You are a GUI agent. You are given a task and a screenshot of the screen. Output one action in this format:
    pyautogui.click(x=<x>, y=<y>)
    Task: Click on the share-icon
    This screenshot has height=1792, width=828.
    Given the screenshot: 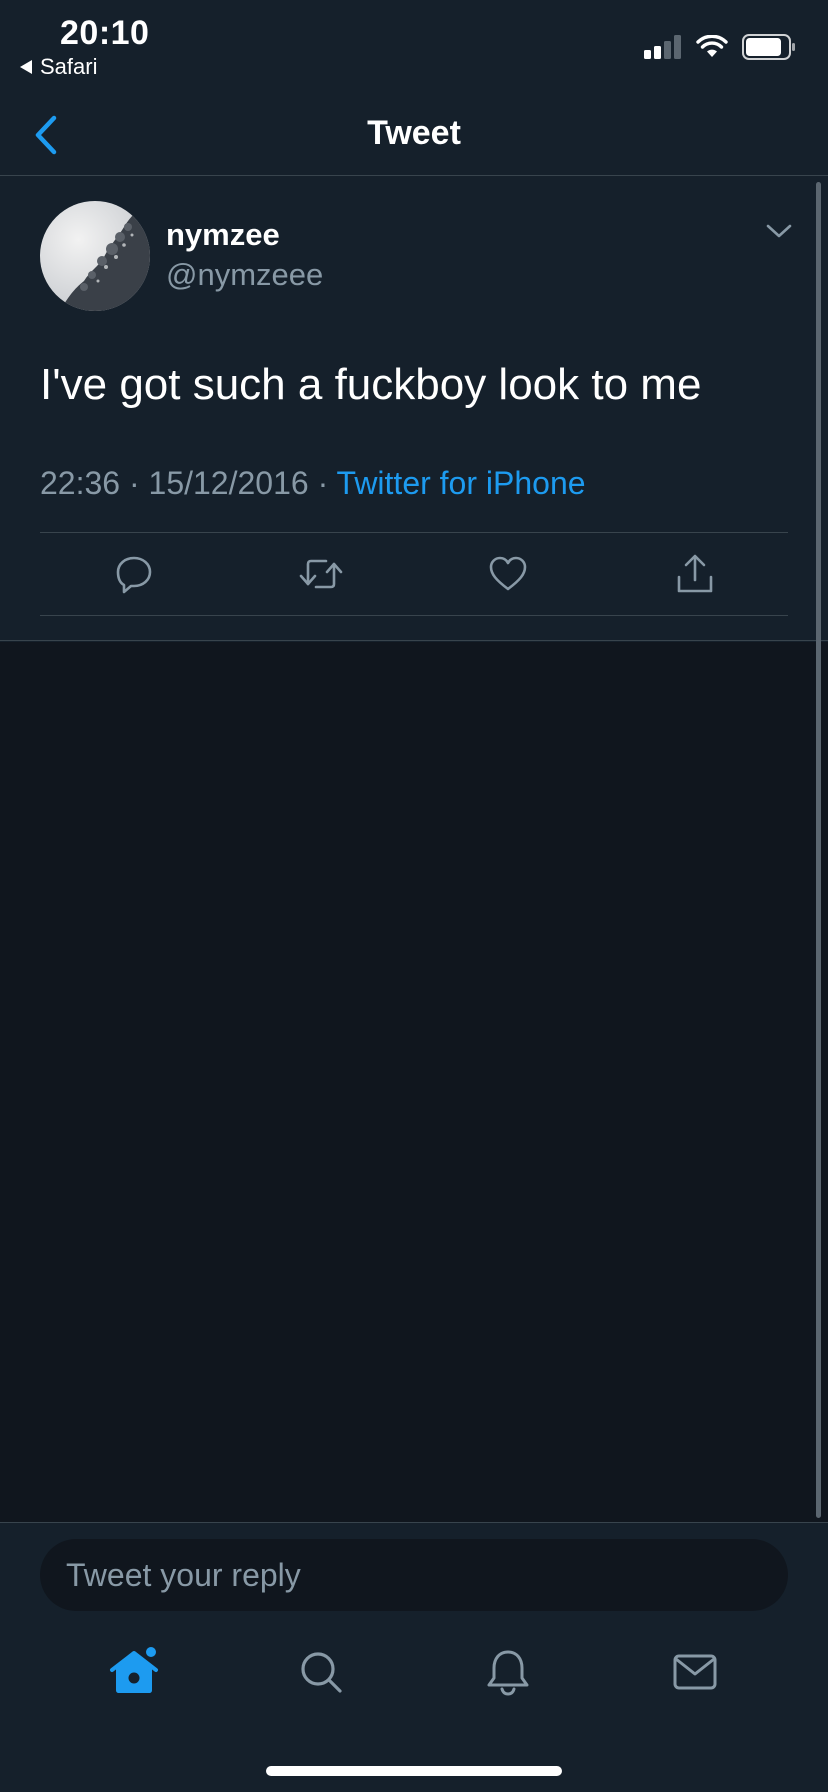 What is the action you would take?
    pyautogui.click(x=694, y=573)
    